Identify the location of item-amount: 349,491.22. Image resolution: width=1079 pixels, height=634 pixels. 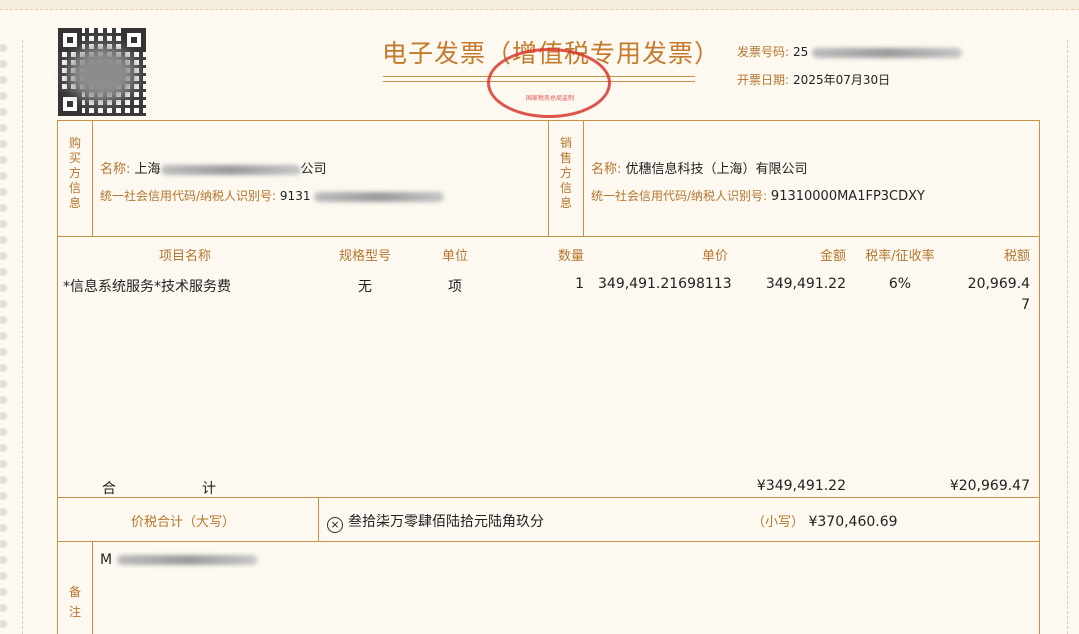
(805, 284).